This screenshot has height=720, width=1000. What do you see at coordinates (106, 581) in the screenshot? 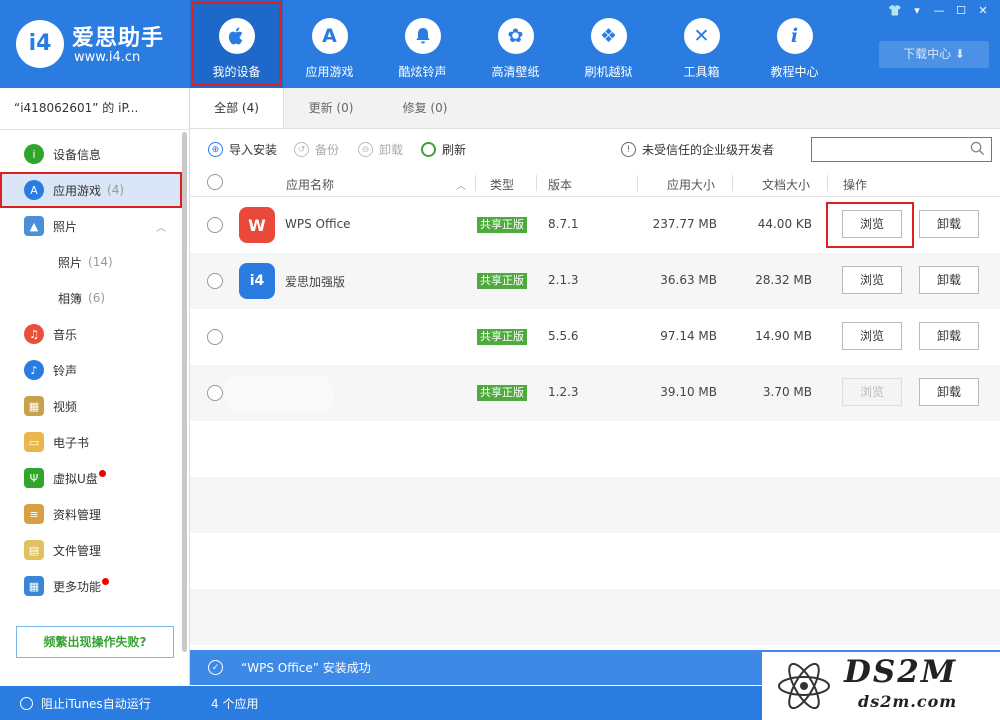
I see `notification-dot` at bounding box center [106, 581].